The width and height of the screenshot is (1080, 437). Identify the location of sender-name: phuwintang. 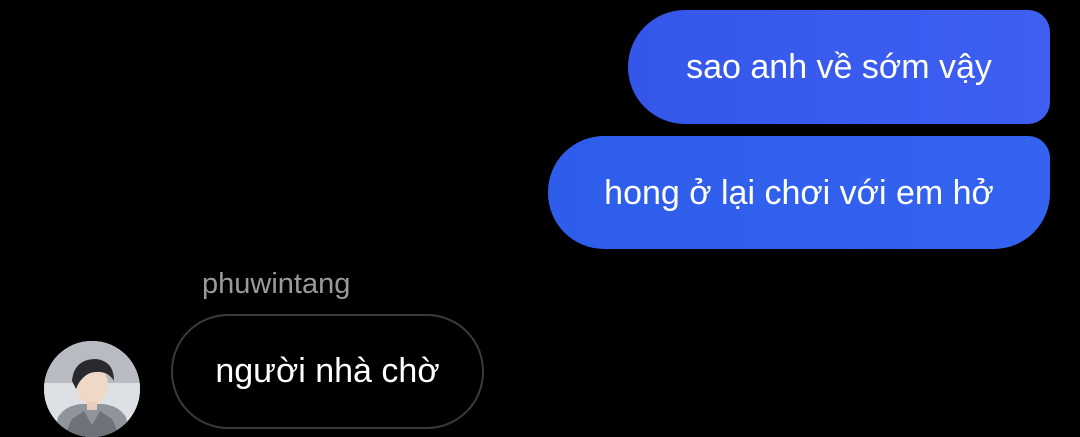
(276, 284).